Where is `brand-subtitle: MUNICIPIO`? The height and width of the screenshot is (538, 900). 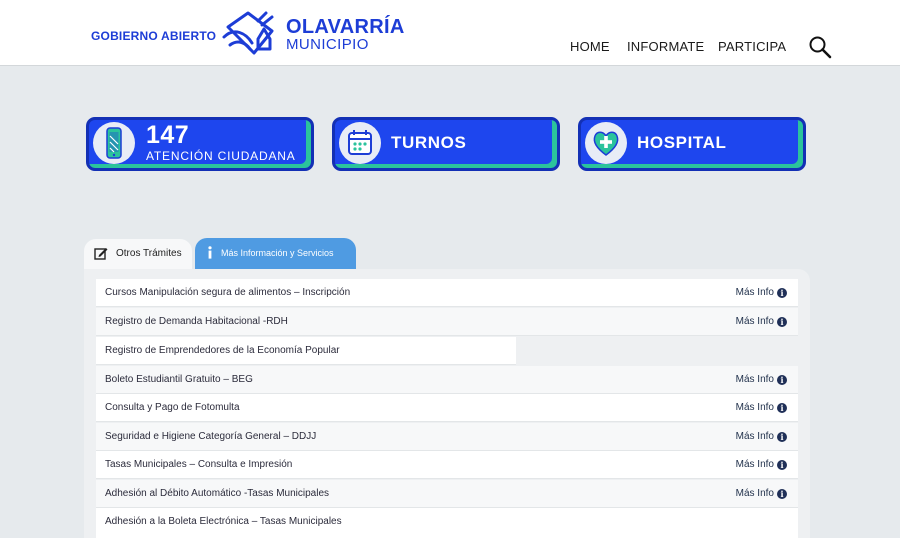 brand-subtitle: MUNICIPIO is located at coordinates (327, 44).